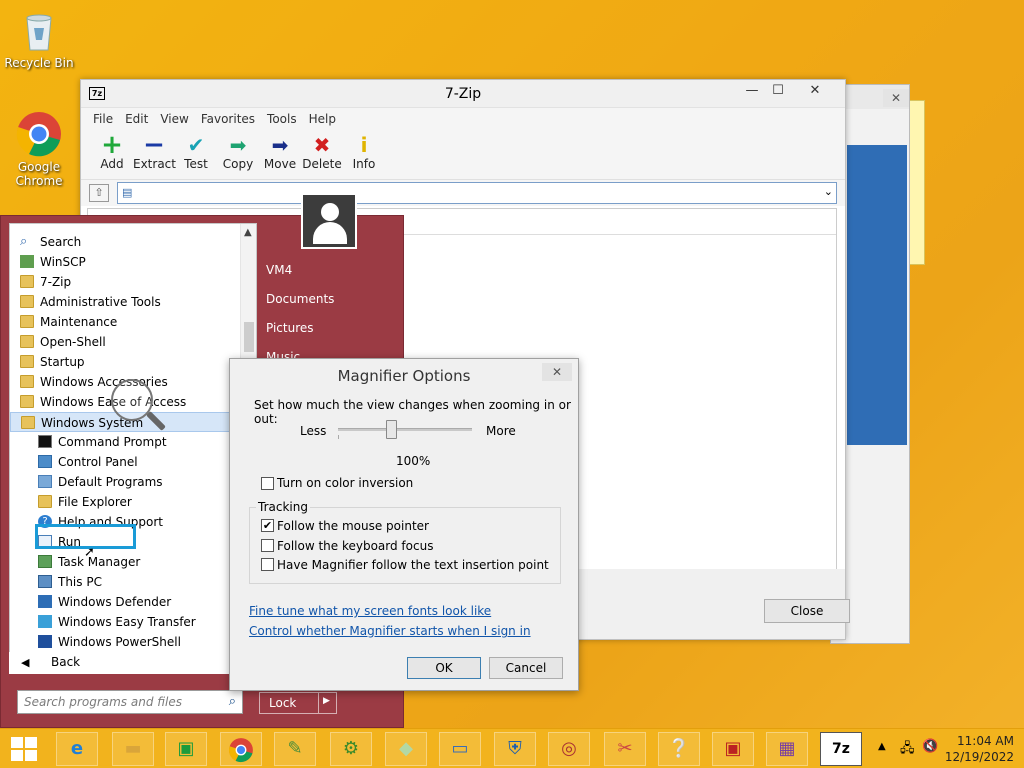 This screenshot has width=1024, height=768. I want to click on lock-button: Lock ▶, so click(298, 703).